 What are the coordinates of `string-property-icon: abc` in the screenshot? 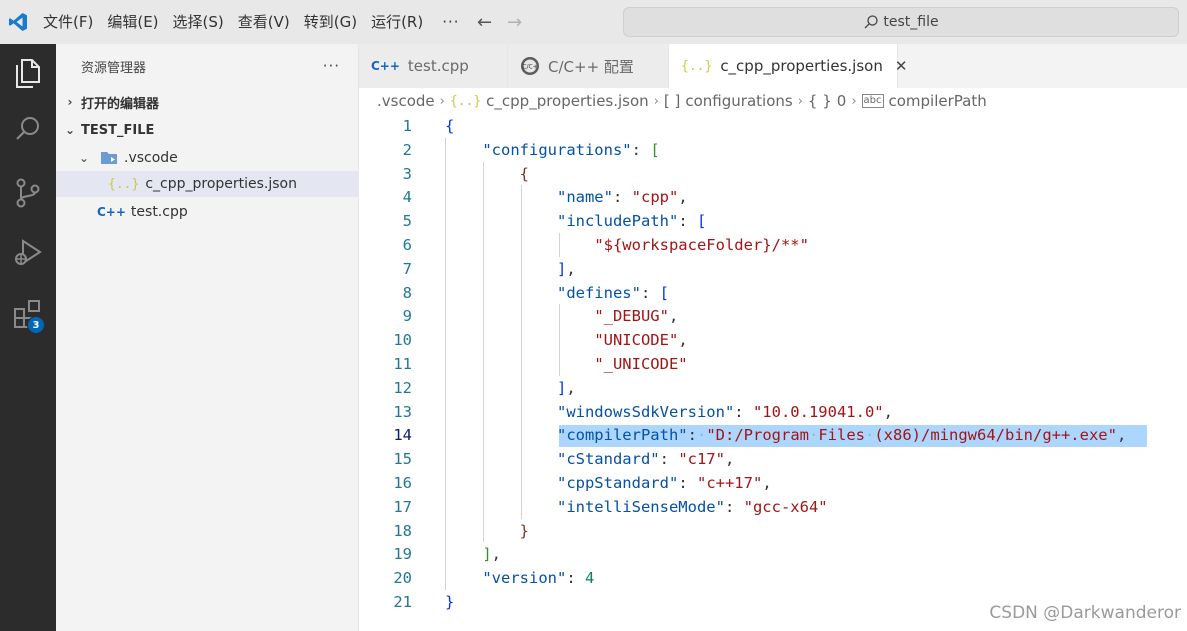 It's located at (872, 101).